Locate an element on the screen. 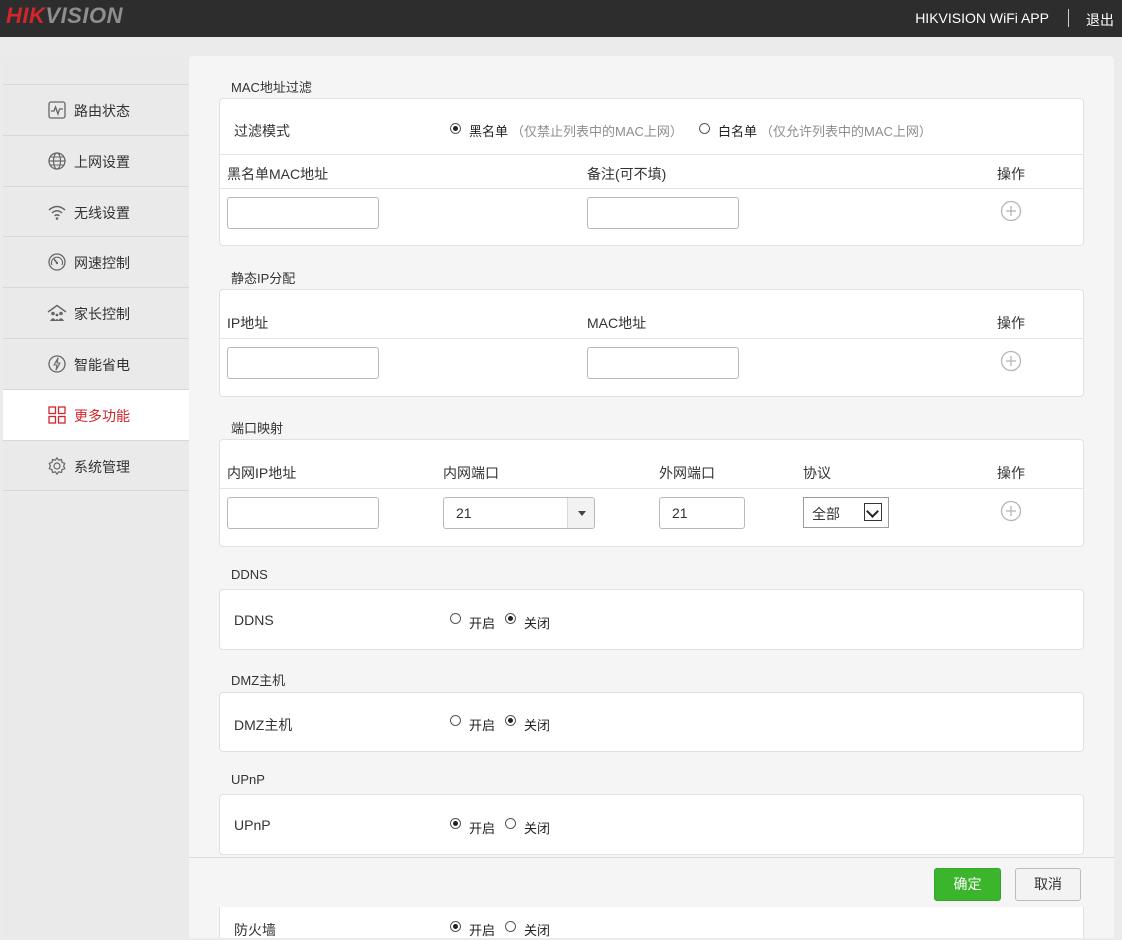 Image resolution: width=1122 pixels, height=940 pixels. col-mac-address: MAC地址 is located at coordinates (617, 323).